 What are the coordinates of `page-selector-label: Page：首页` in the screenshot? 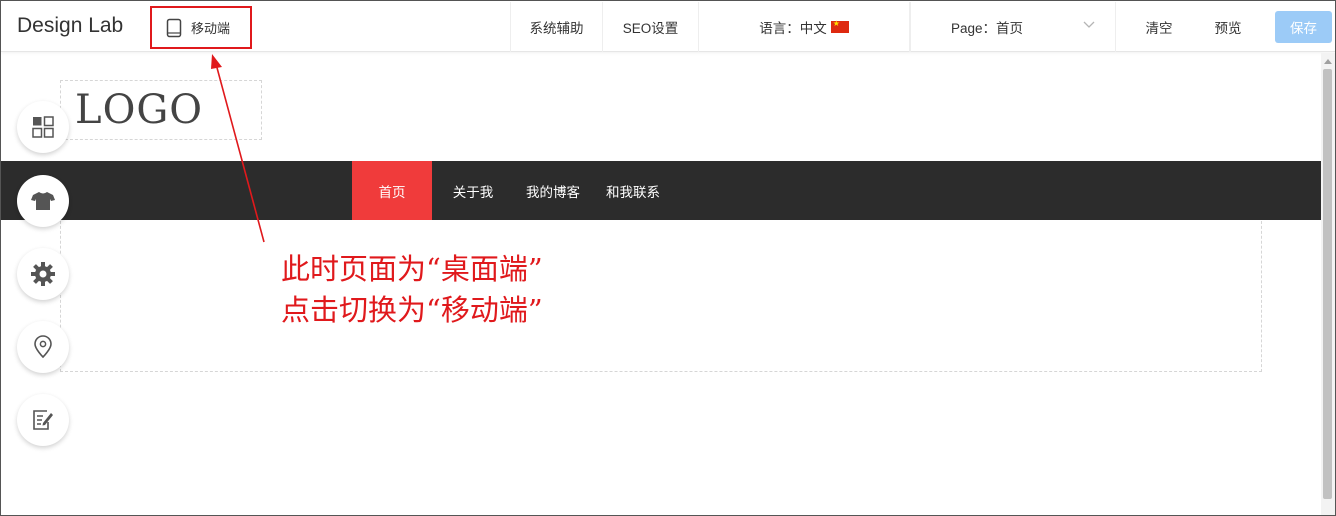 It's located at (987, 28).